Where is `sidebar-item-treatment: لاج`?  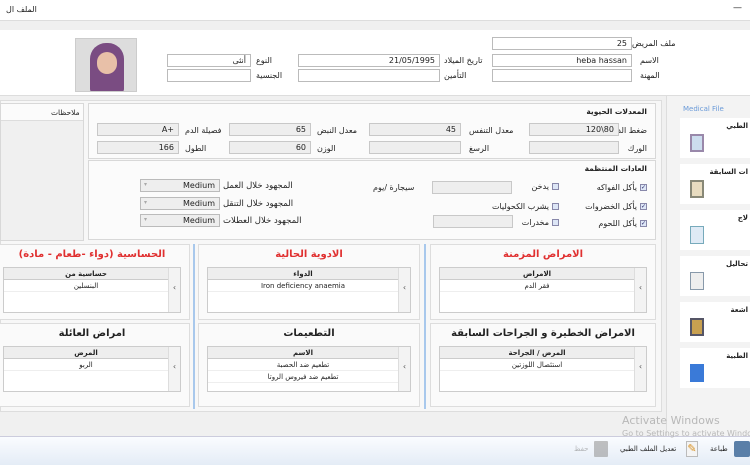
sidebar-item-treatment: لاج is located at coordinates (715, 230).